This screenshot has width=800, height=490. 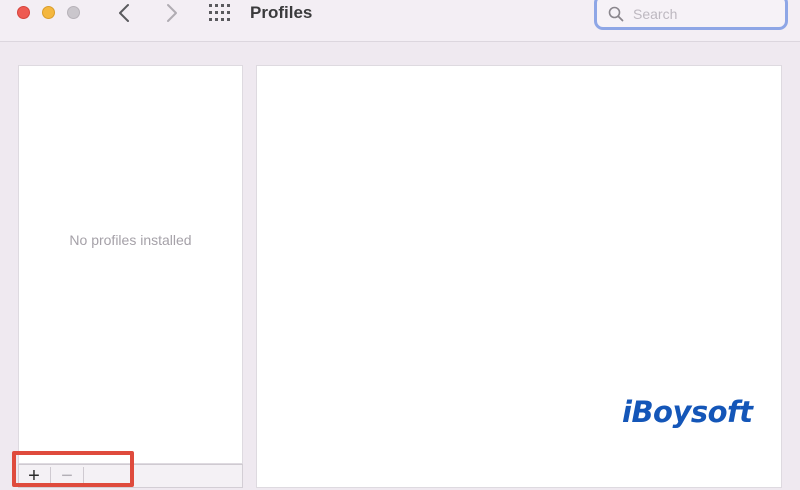 I want to click on zoom-window-button, so click(x=73, y=12).